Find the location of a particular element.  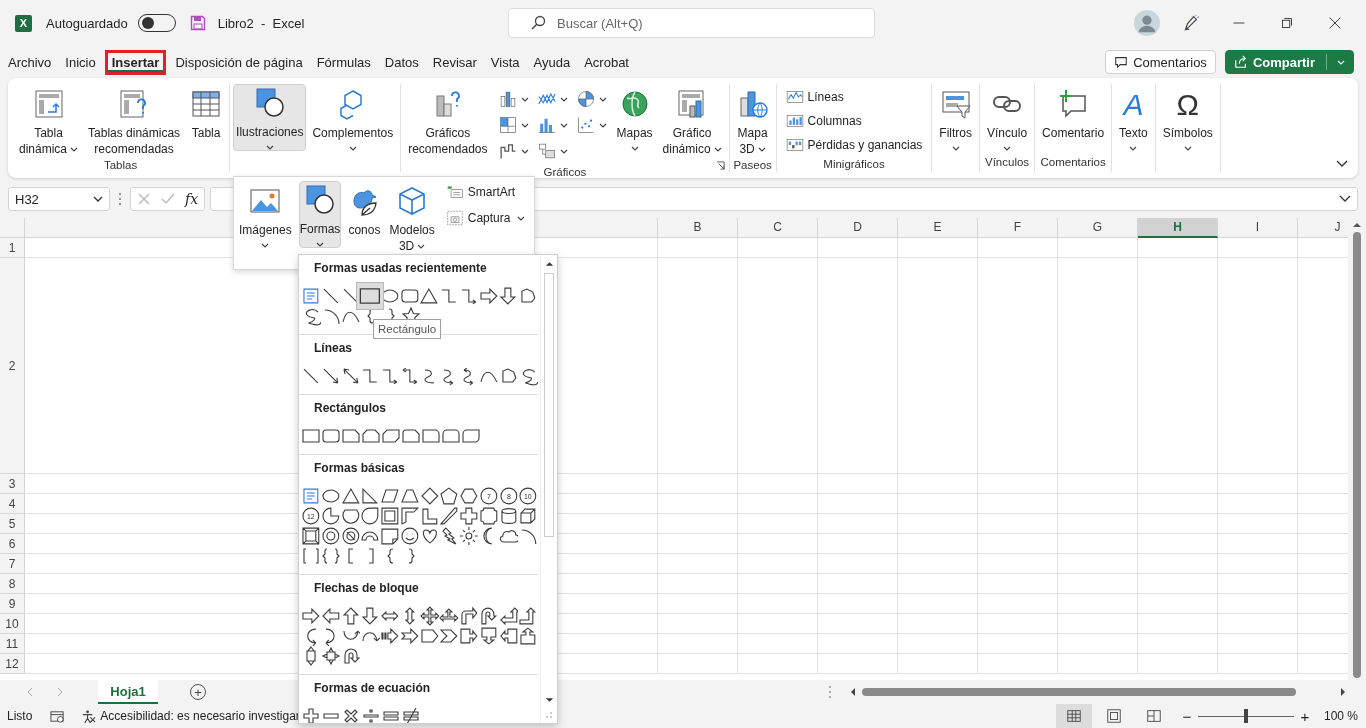

insert-function-button: fx is located at coordinates (192, 199).